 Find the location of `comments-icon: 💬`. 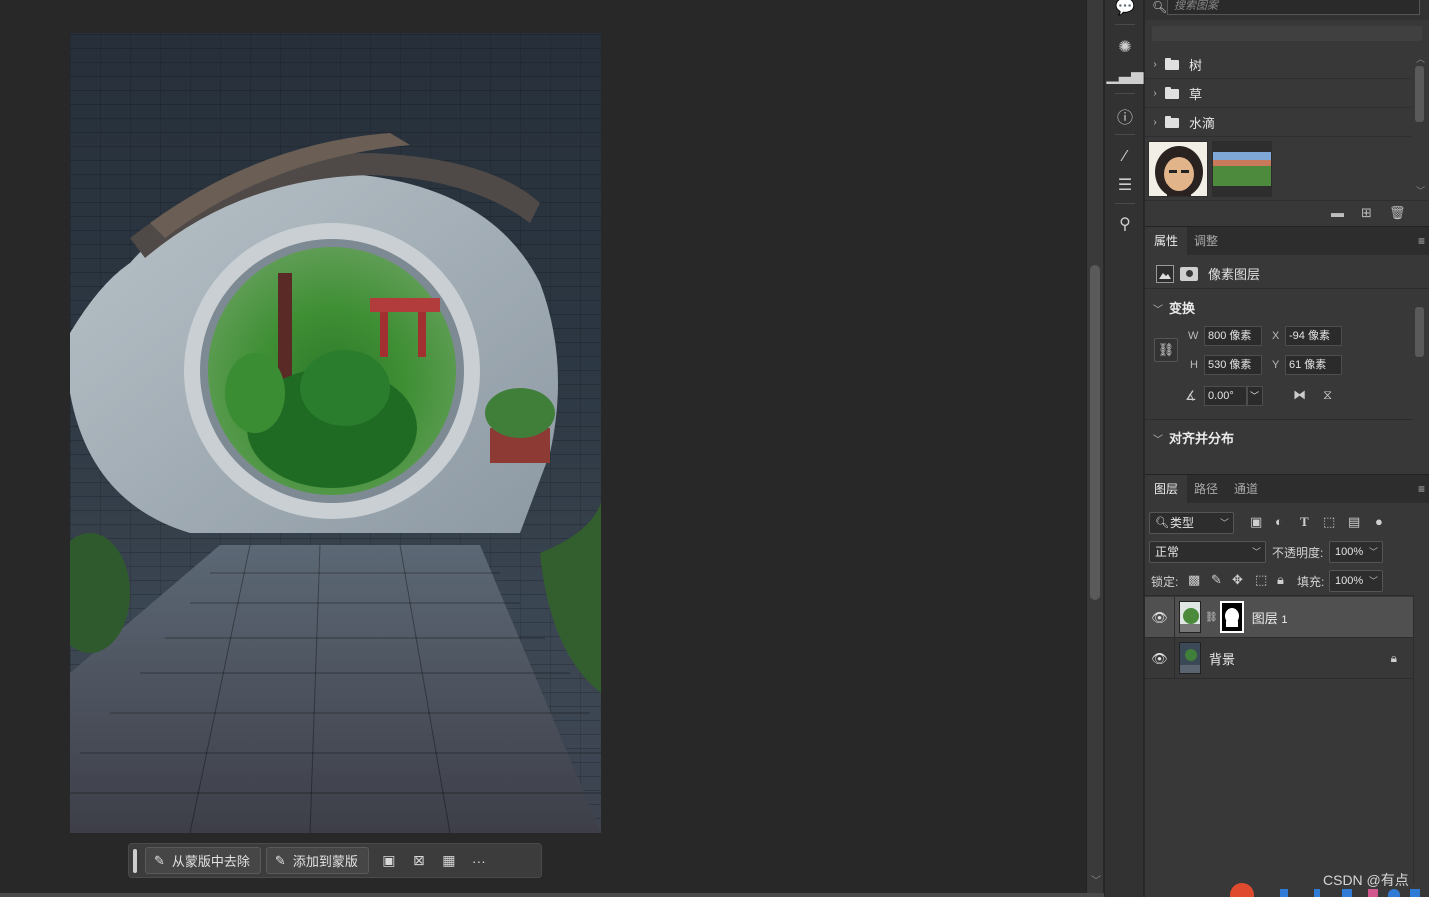

comments-icon: 💬 is located at coordinates (1125, 10).